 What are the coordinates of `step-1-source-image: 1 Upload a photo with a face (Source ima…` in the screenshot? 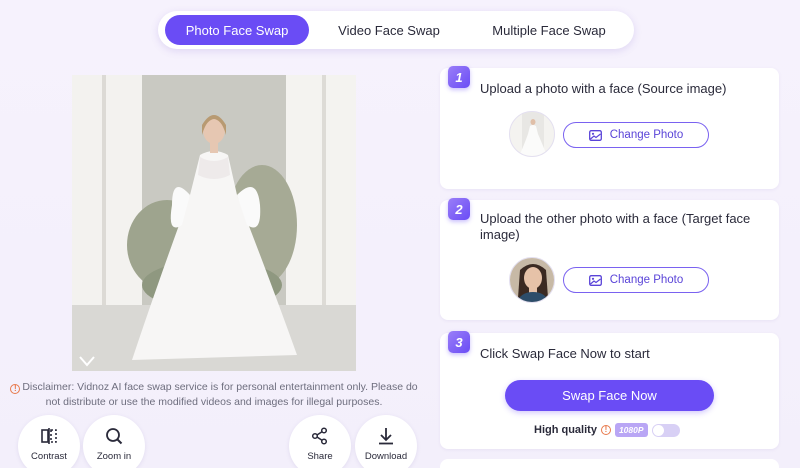 It's located at (609, 127).